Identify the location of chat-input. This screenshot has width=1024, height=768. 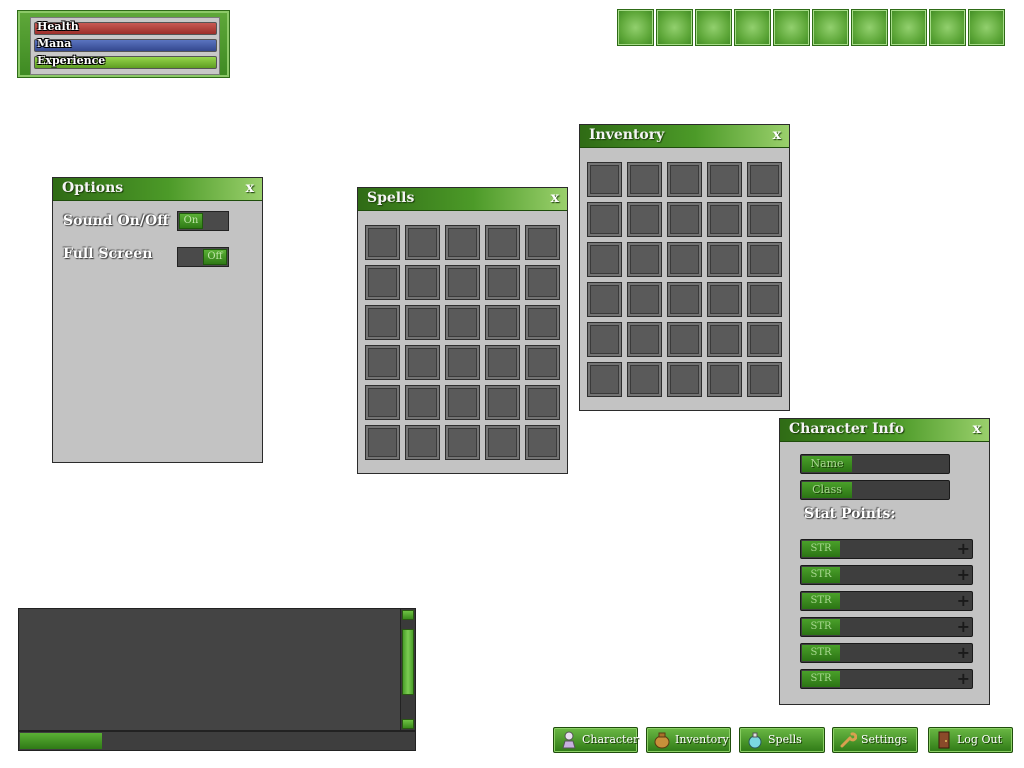
(217, 741).